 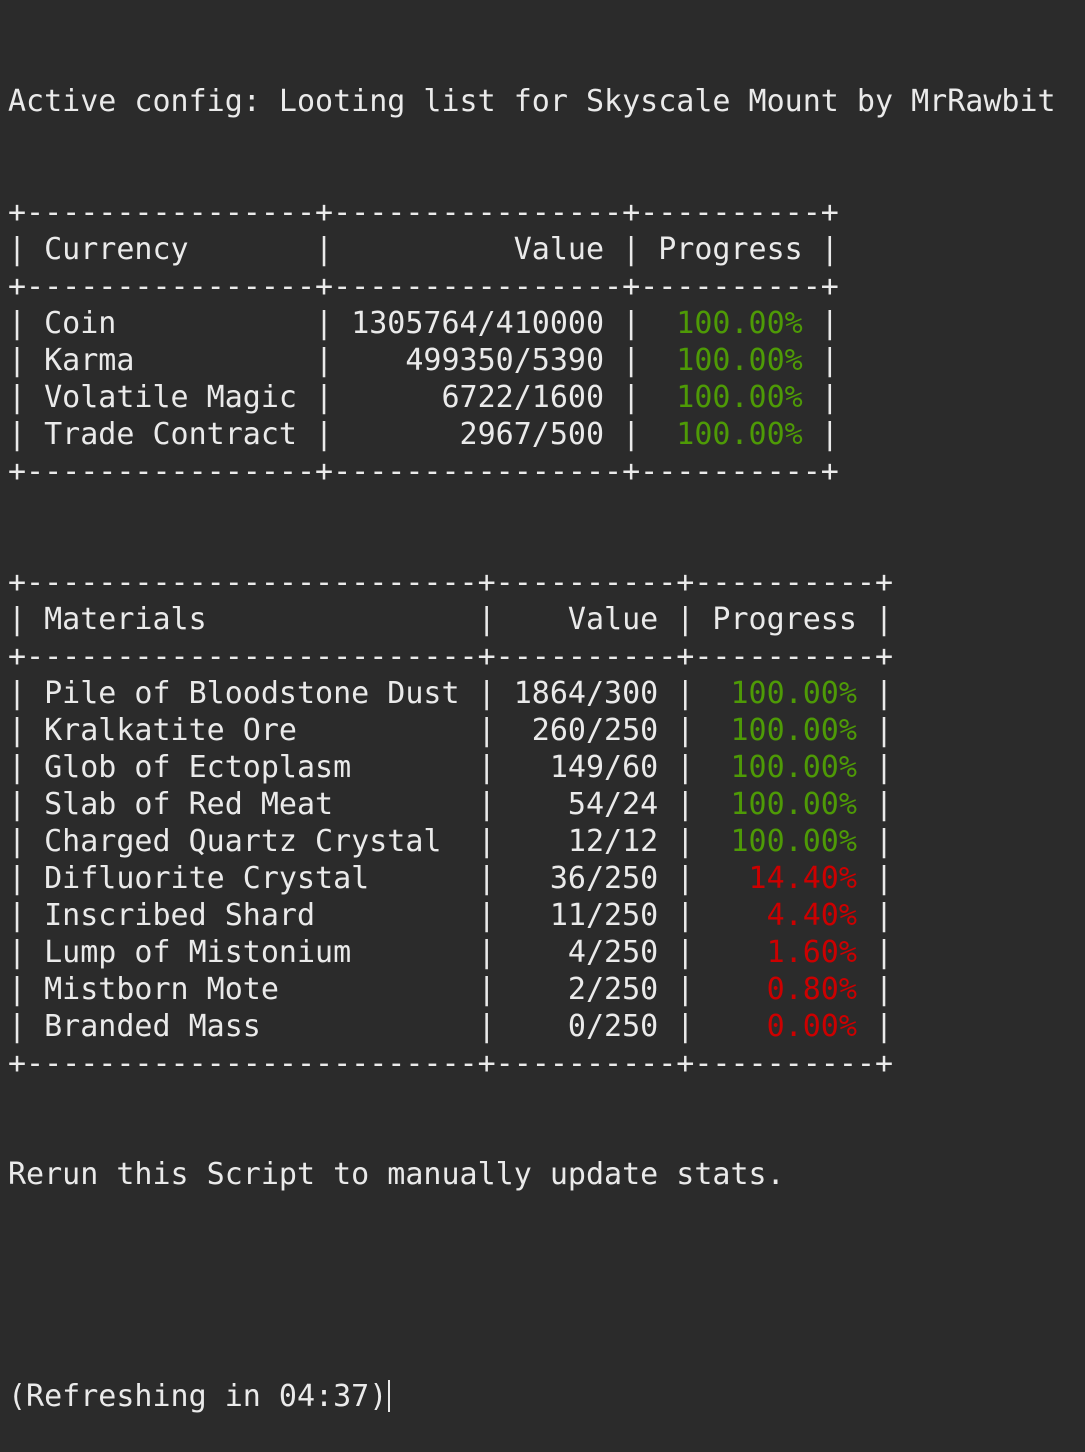 I want to click on materials-row-name: Charged Quartz Crystal, so click(x=252, y=841).